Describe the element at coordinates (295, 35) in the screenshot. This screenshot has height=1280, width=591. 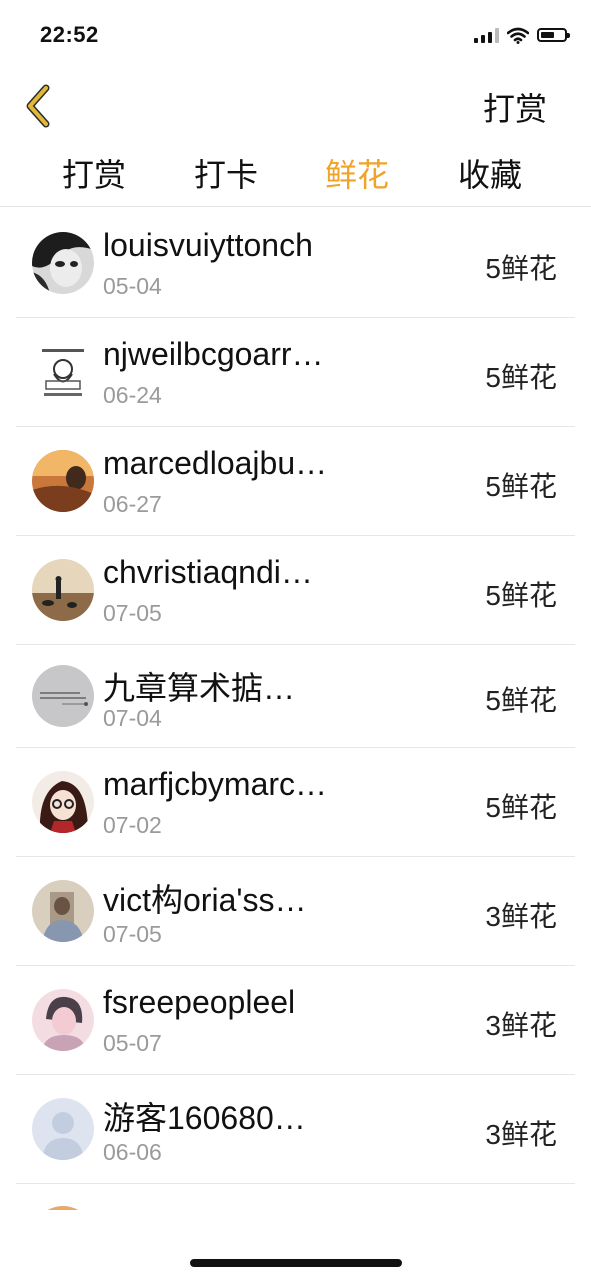
I see `status-bar: 22:52` at that location.